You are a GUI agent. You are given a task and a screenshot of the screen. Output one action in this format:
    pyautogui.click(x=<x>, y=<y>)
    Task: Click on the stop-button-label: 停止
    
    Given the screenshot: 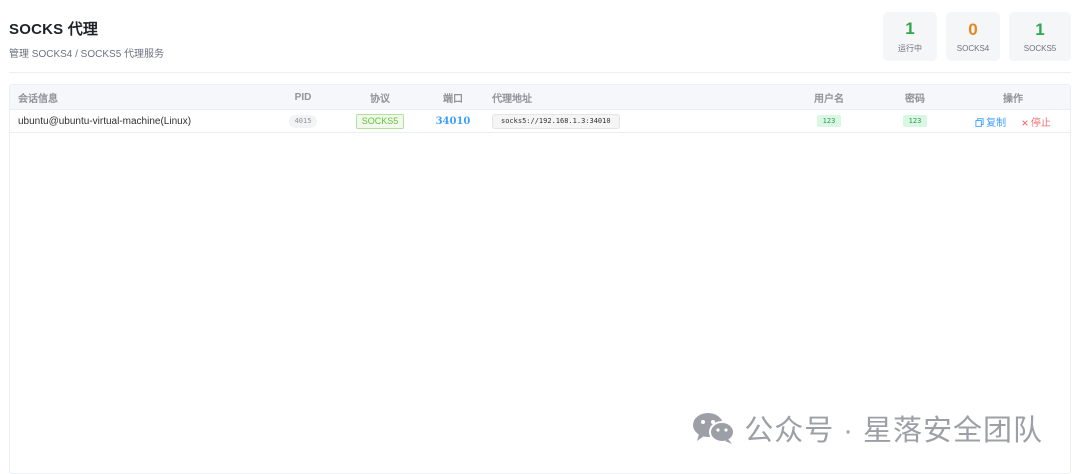 What is the action you would take?
    pyautogui.click(x=1040, y=123)
    